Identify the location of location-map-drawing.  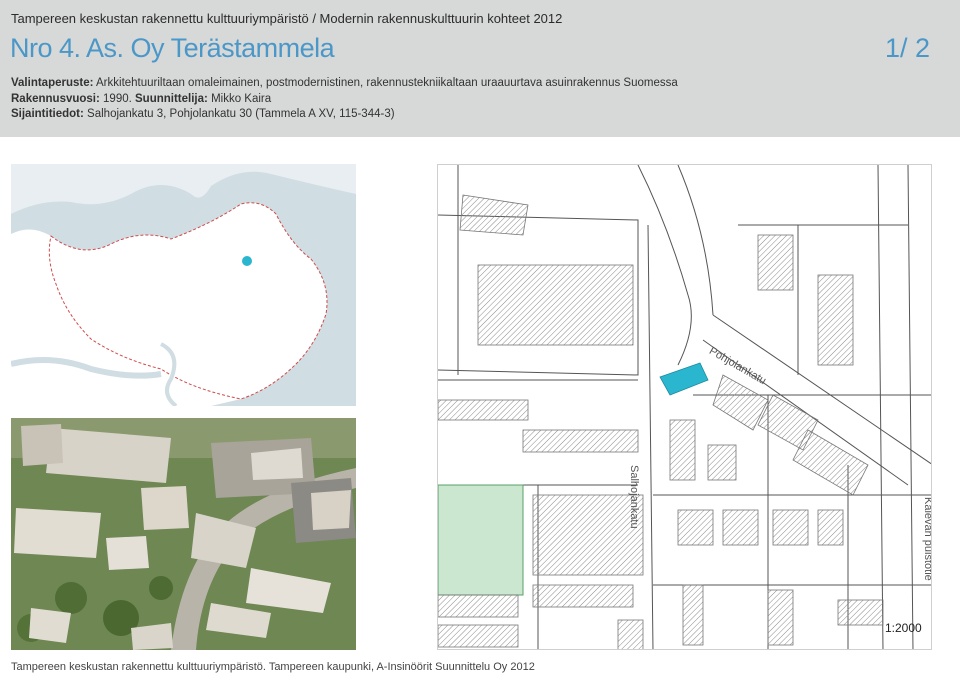
(183, 285).